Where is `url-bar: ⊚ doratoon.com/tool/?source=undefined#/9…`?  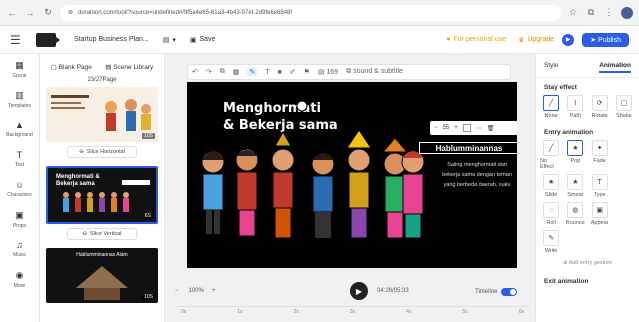
url-bar: ⊚ doratoon.com/tool/?source=undefined#/9… is located at coordinates (310, 12).